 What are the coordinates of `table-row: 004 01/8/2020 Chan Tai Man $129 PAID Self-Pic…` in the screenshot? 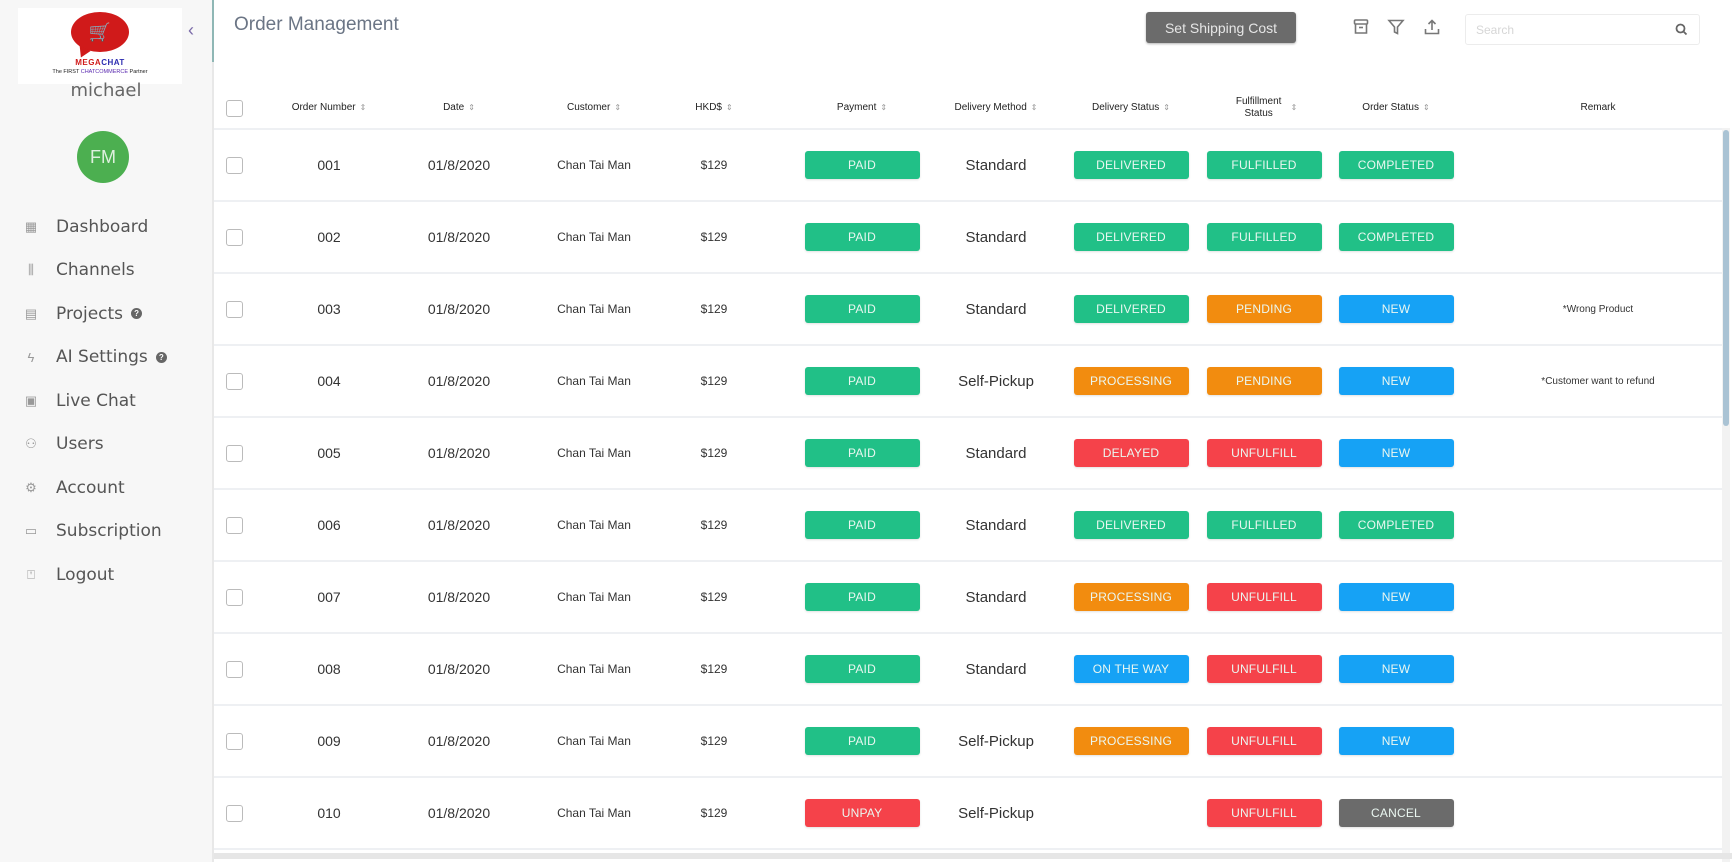 It's located at (968, 382).